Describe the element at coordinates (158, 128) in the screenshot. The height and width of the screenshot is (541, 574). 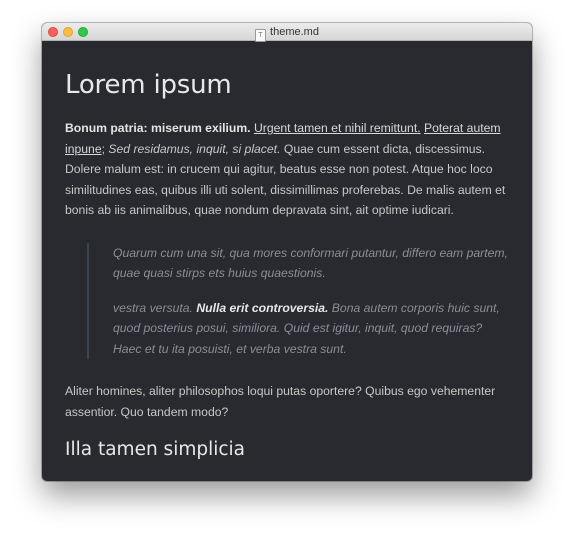
I see `intro-bold-text: Bonum patria: miserum exilium.` at that location.